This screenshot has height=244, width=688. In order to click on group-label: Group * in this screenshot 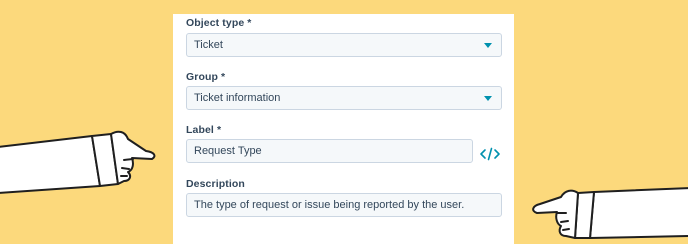, I will do `click(206, 77)`.